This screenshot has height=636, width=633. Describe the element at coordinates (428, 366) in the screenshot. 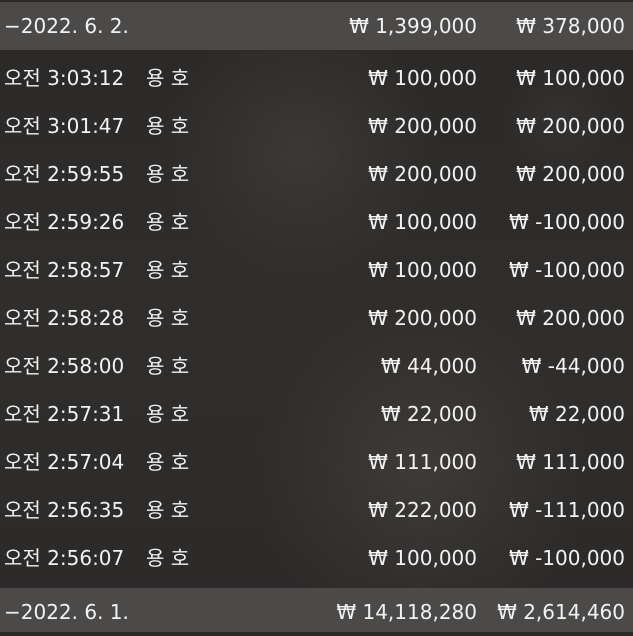

I see `transaction-amount: ₩ 44,000` at that location.